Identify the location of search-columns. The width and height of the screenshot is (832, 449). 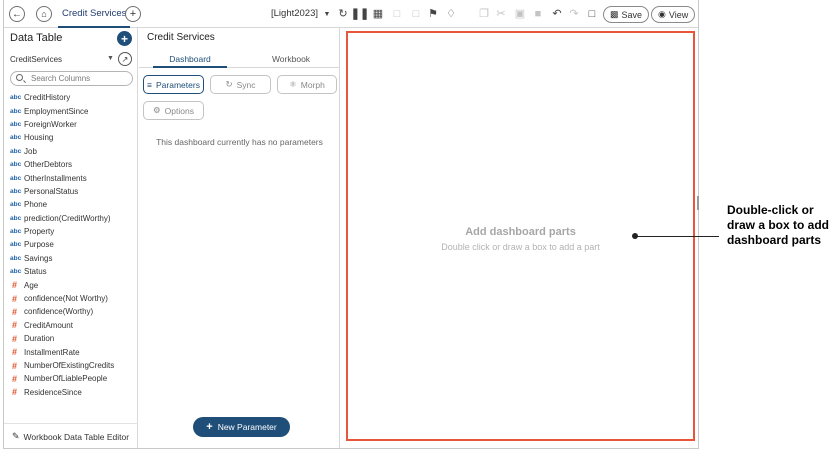
(71, 78).